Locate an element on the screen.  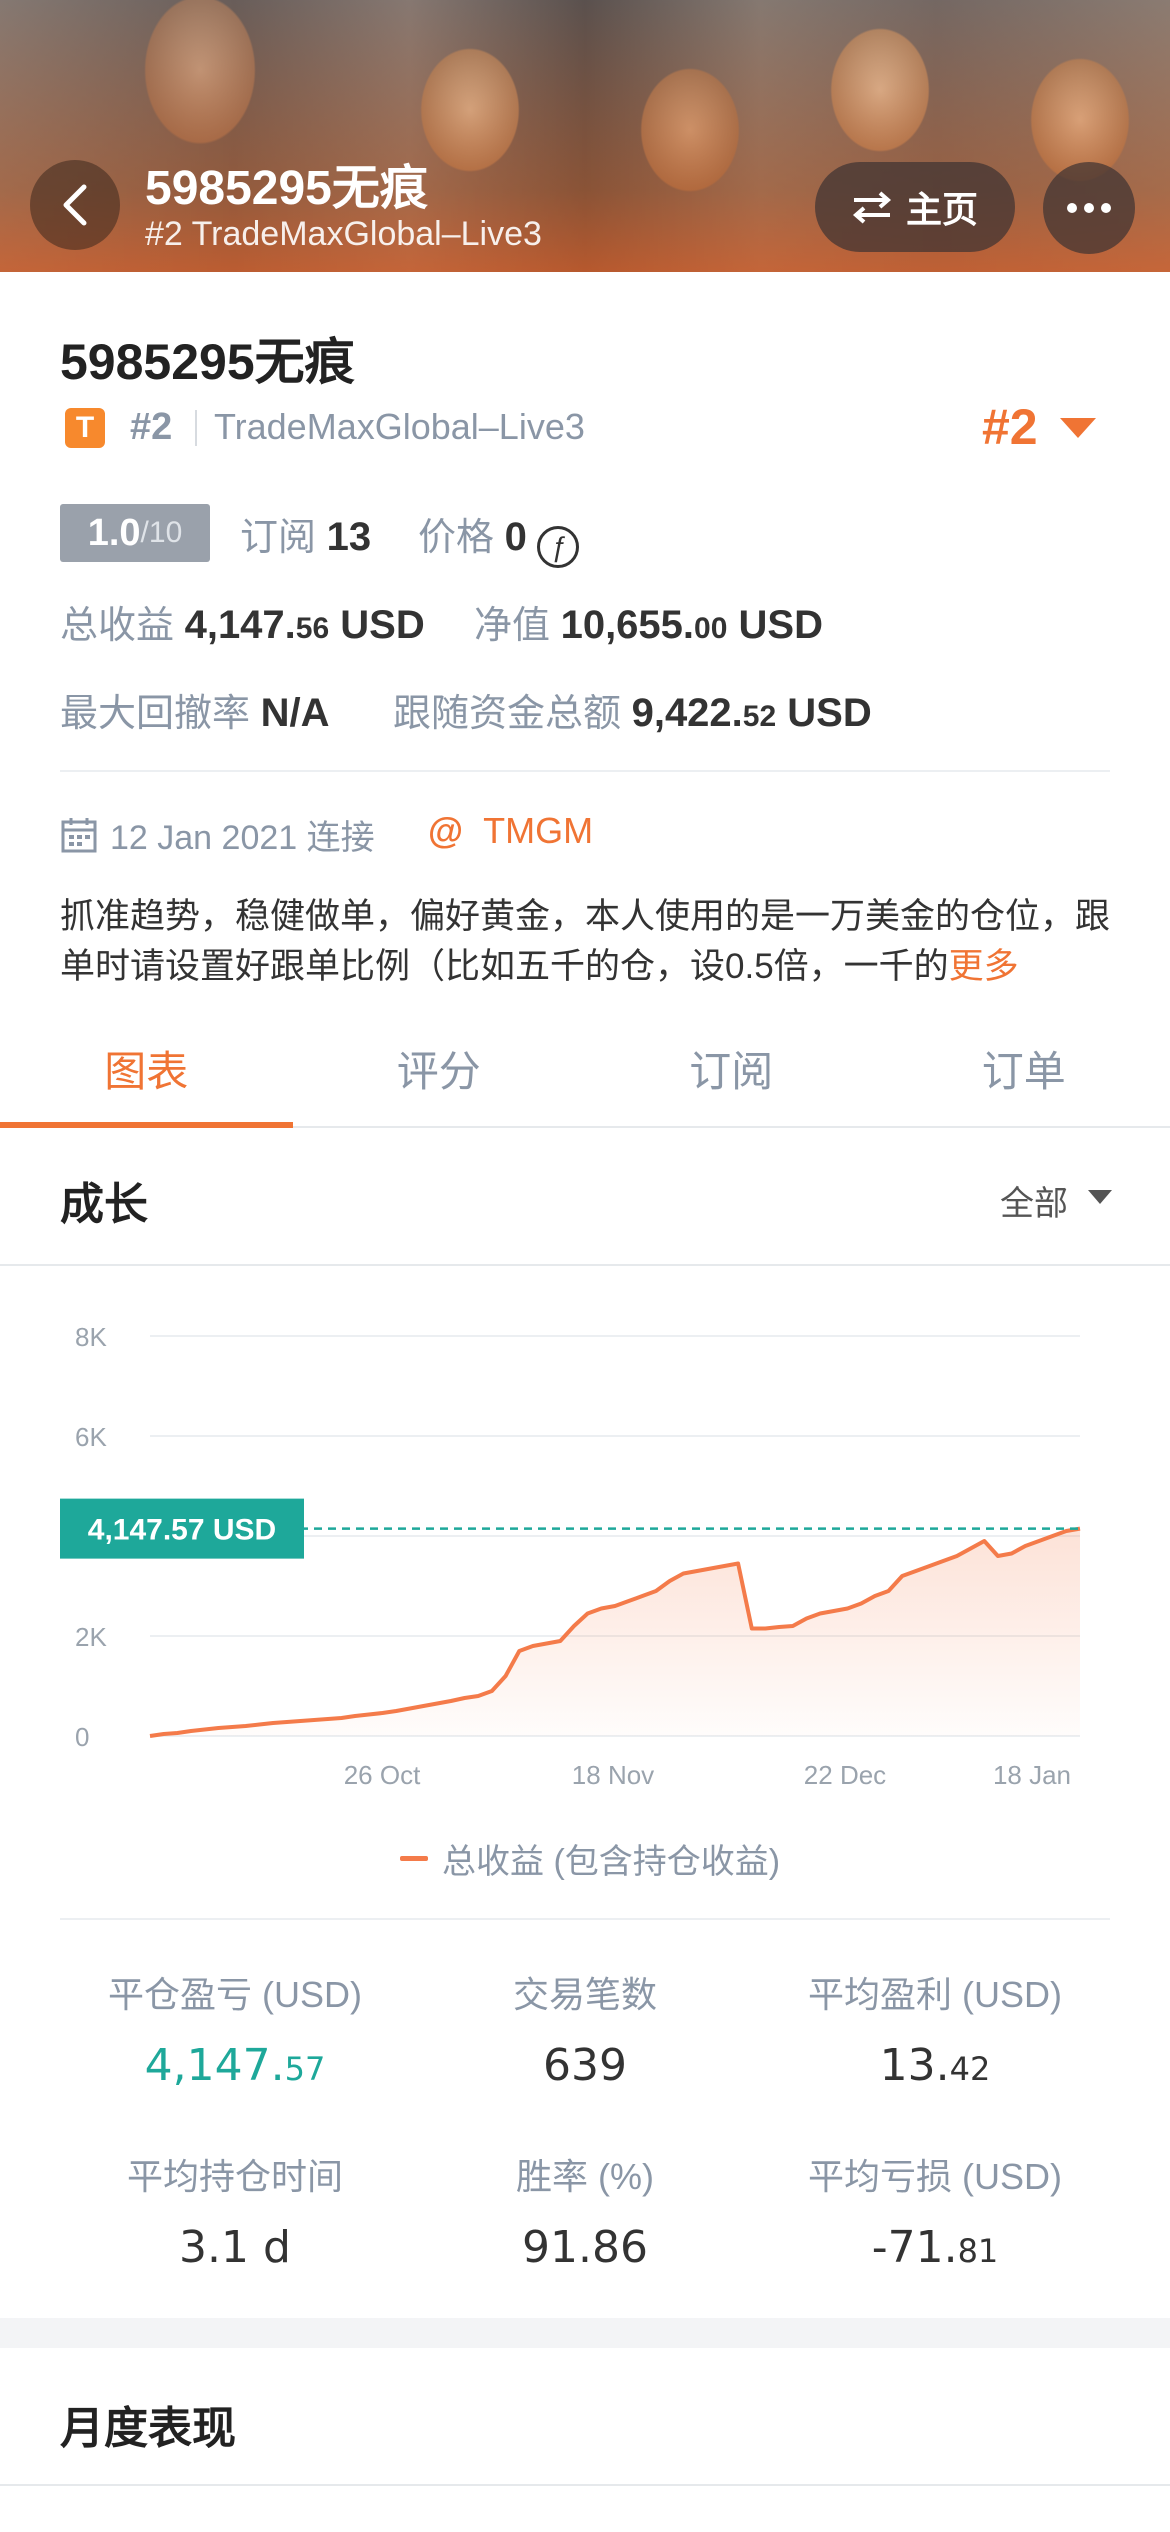
stat-label: 平均亏损 (USD) is located at coordinates (935, 2176).